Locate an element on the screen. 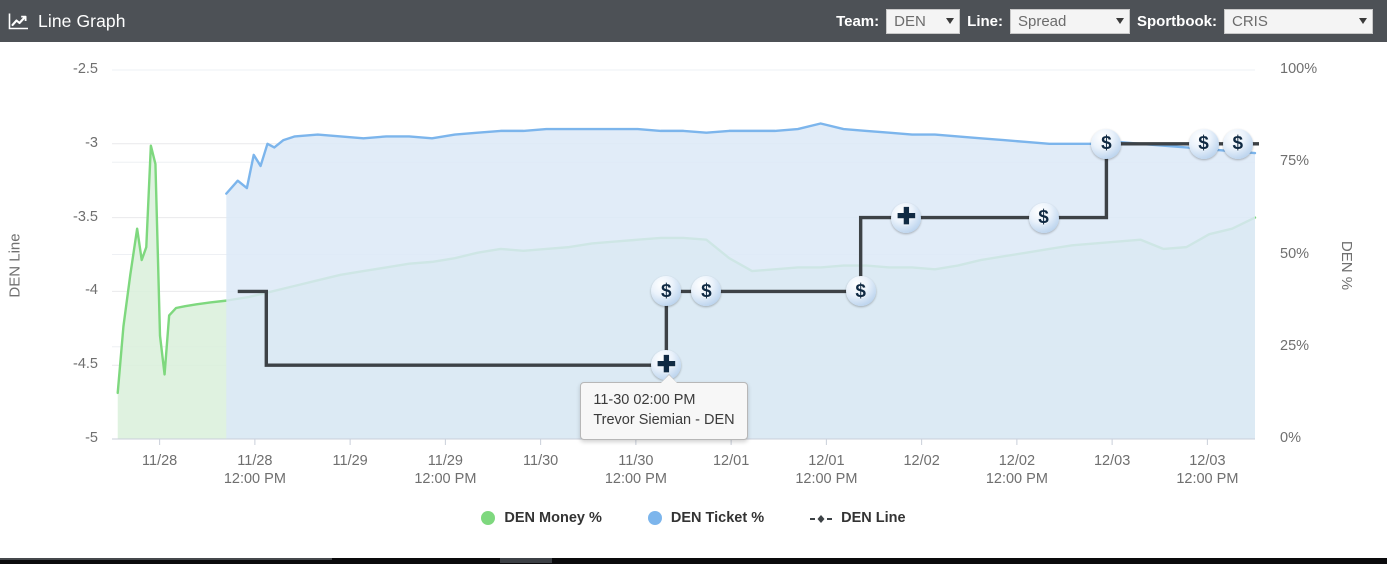 The width and height of the screenshot is (1387, 564). tooltip-time: 11-30 02:00 PM is located at coordinates (644, 400).